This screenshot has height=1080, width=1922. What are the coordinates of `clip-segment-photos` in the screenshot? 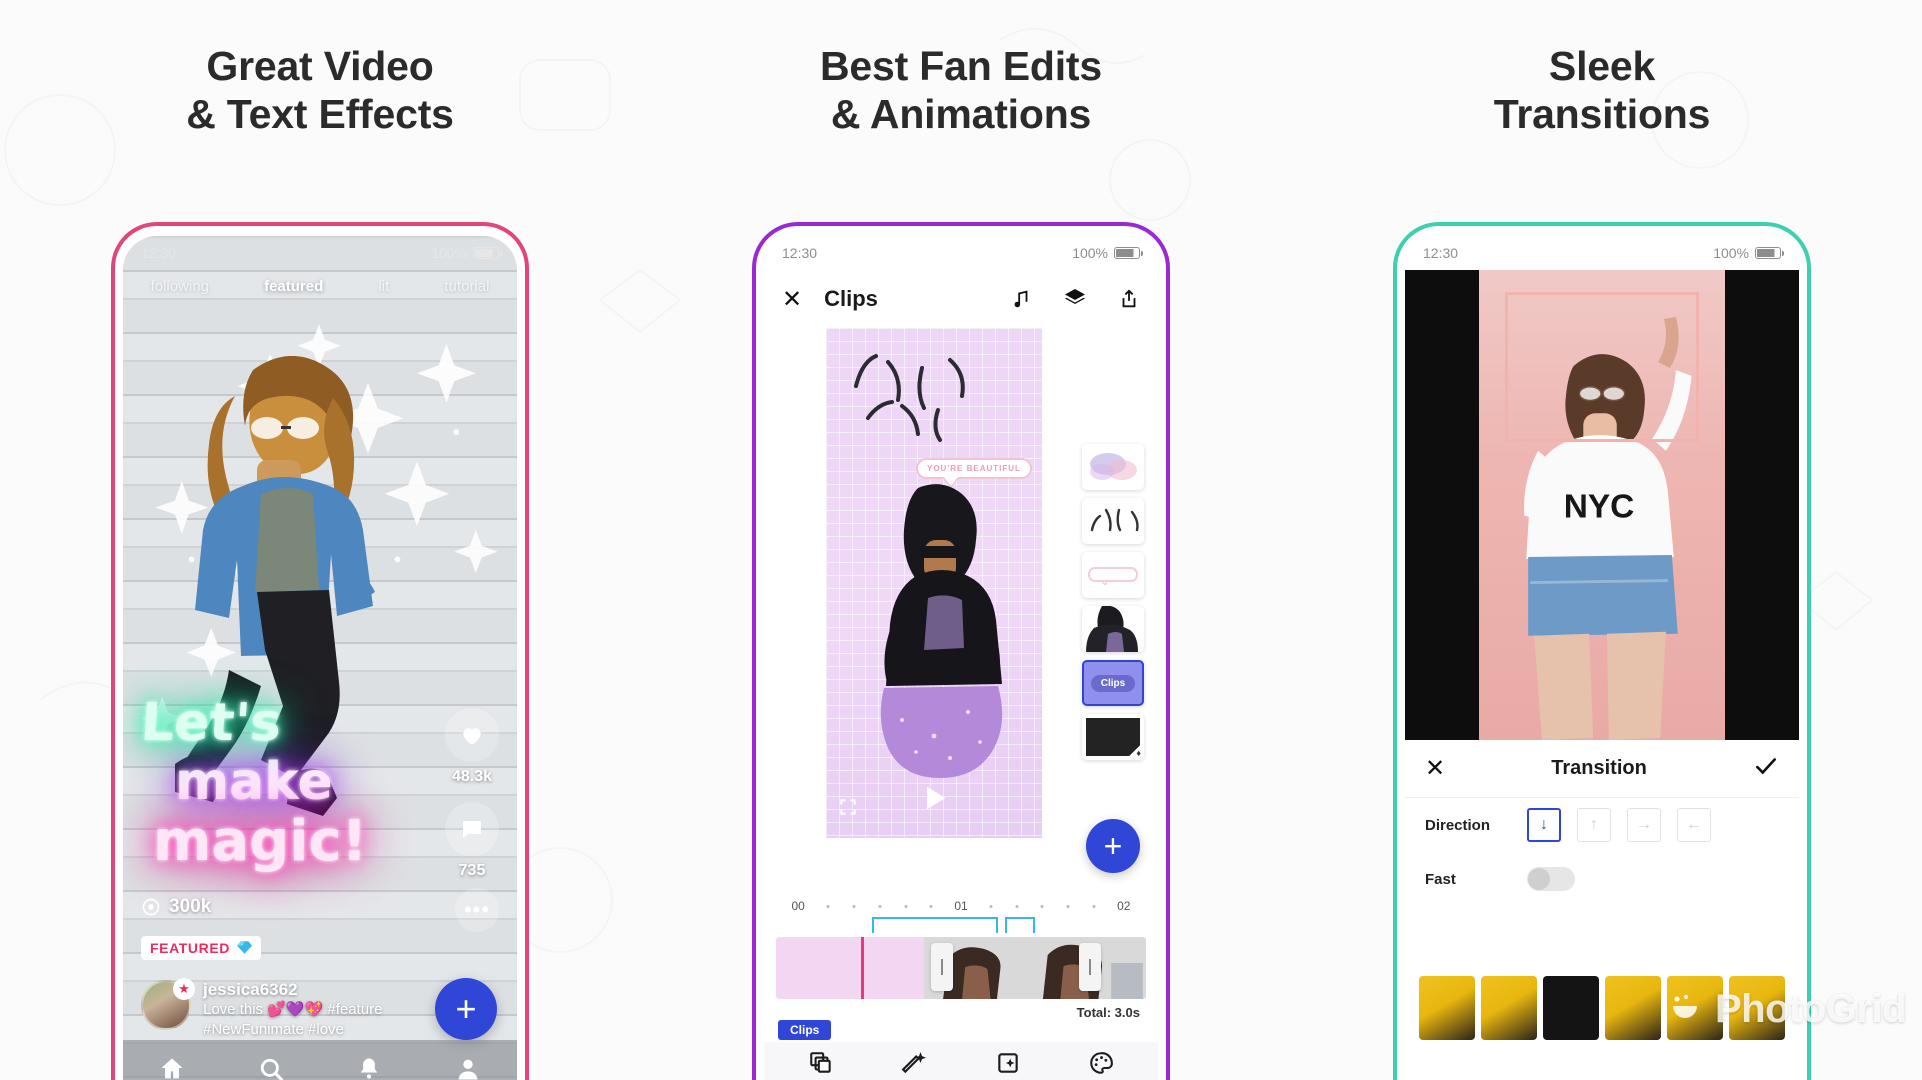 It's located at (1035, 968).